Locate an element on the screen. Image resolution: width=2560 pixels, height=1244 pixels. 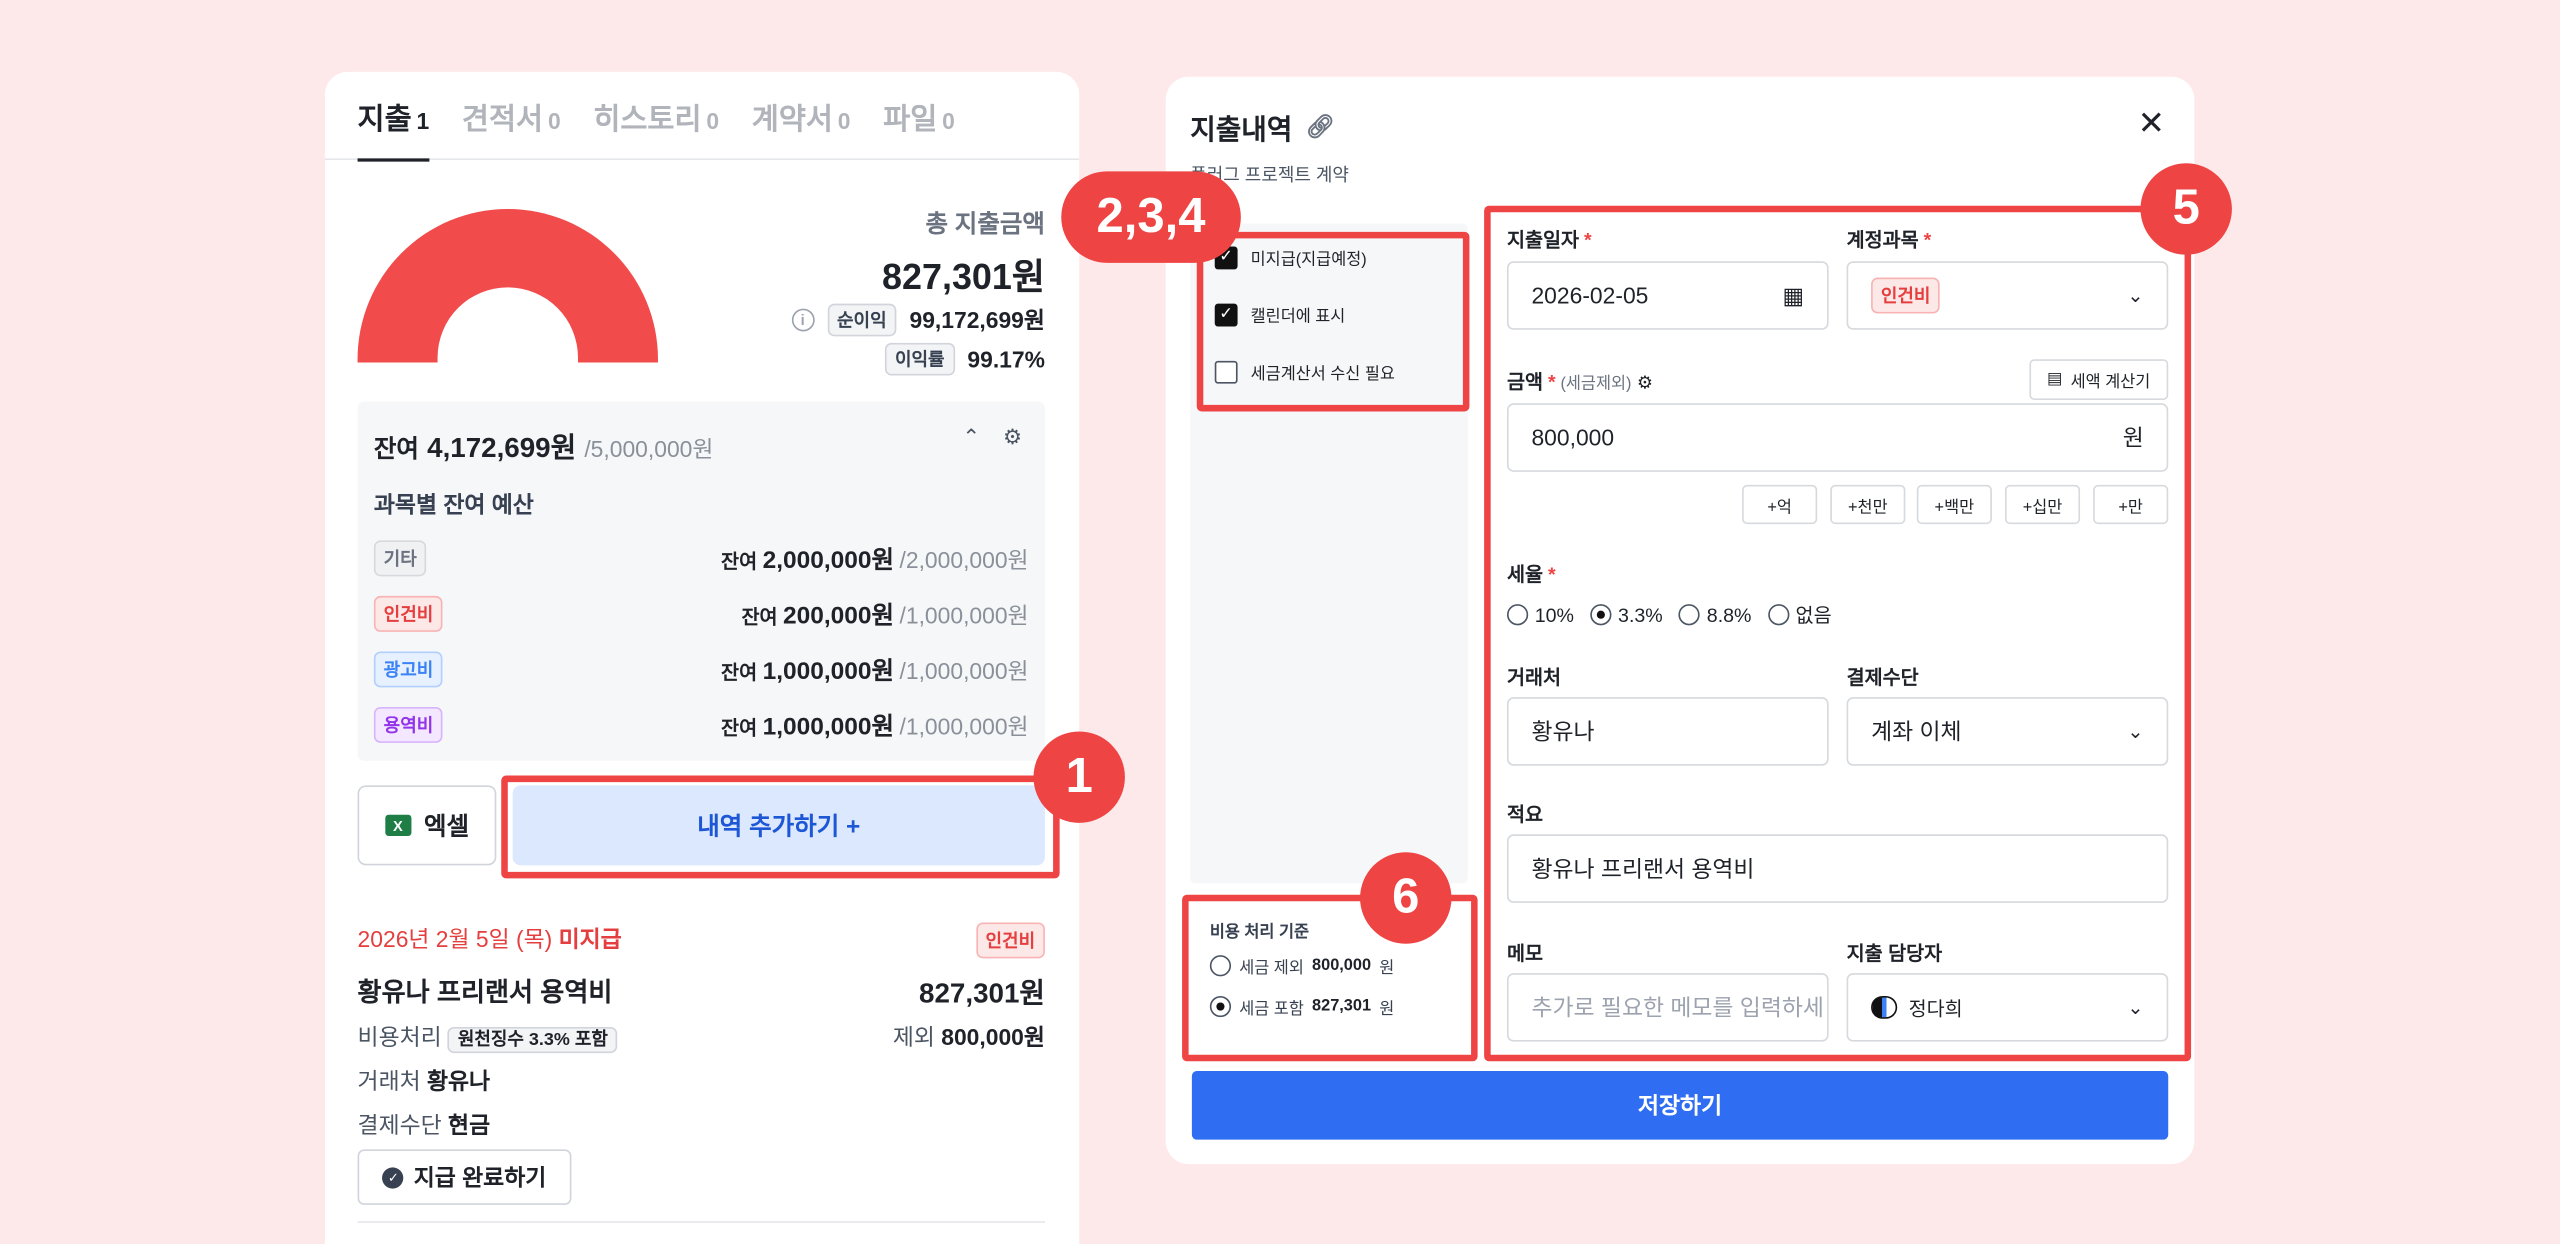
budget-subtitle: 과목별 잔여 예산 is located at coordinates (453, 504).